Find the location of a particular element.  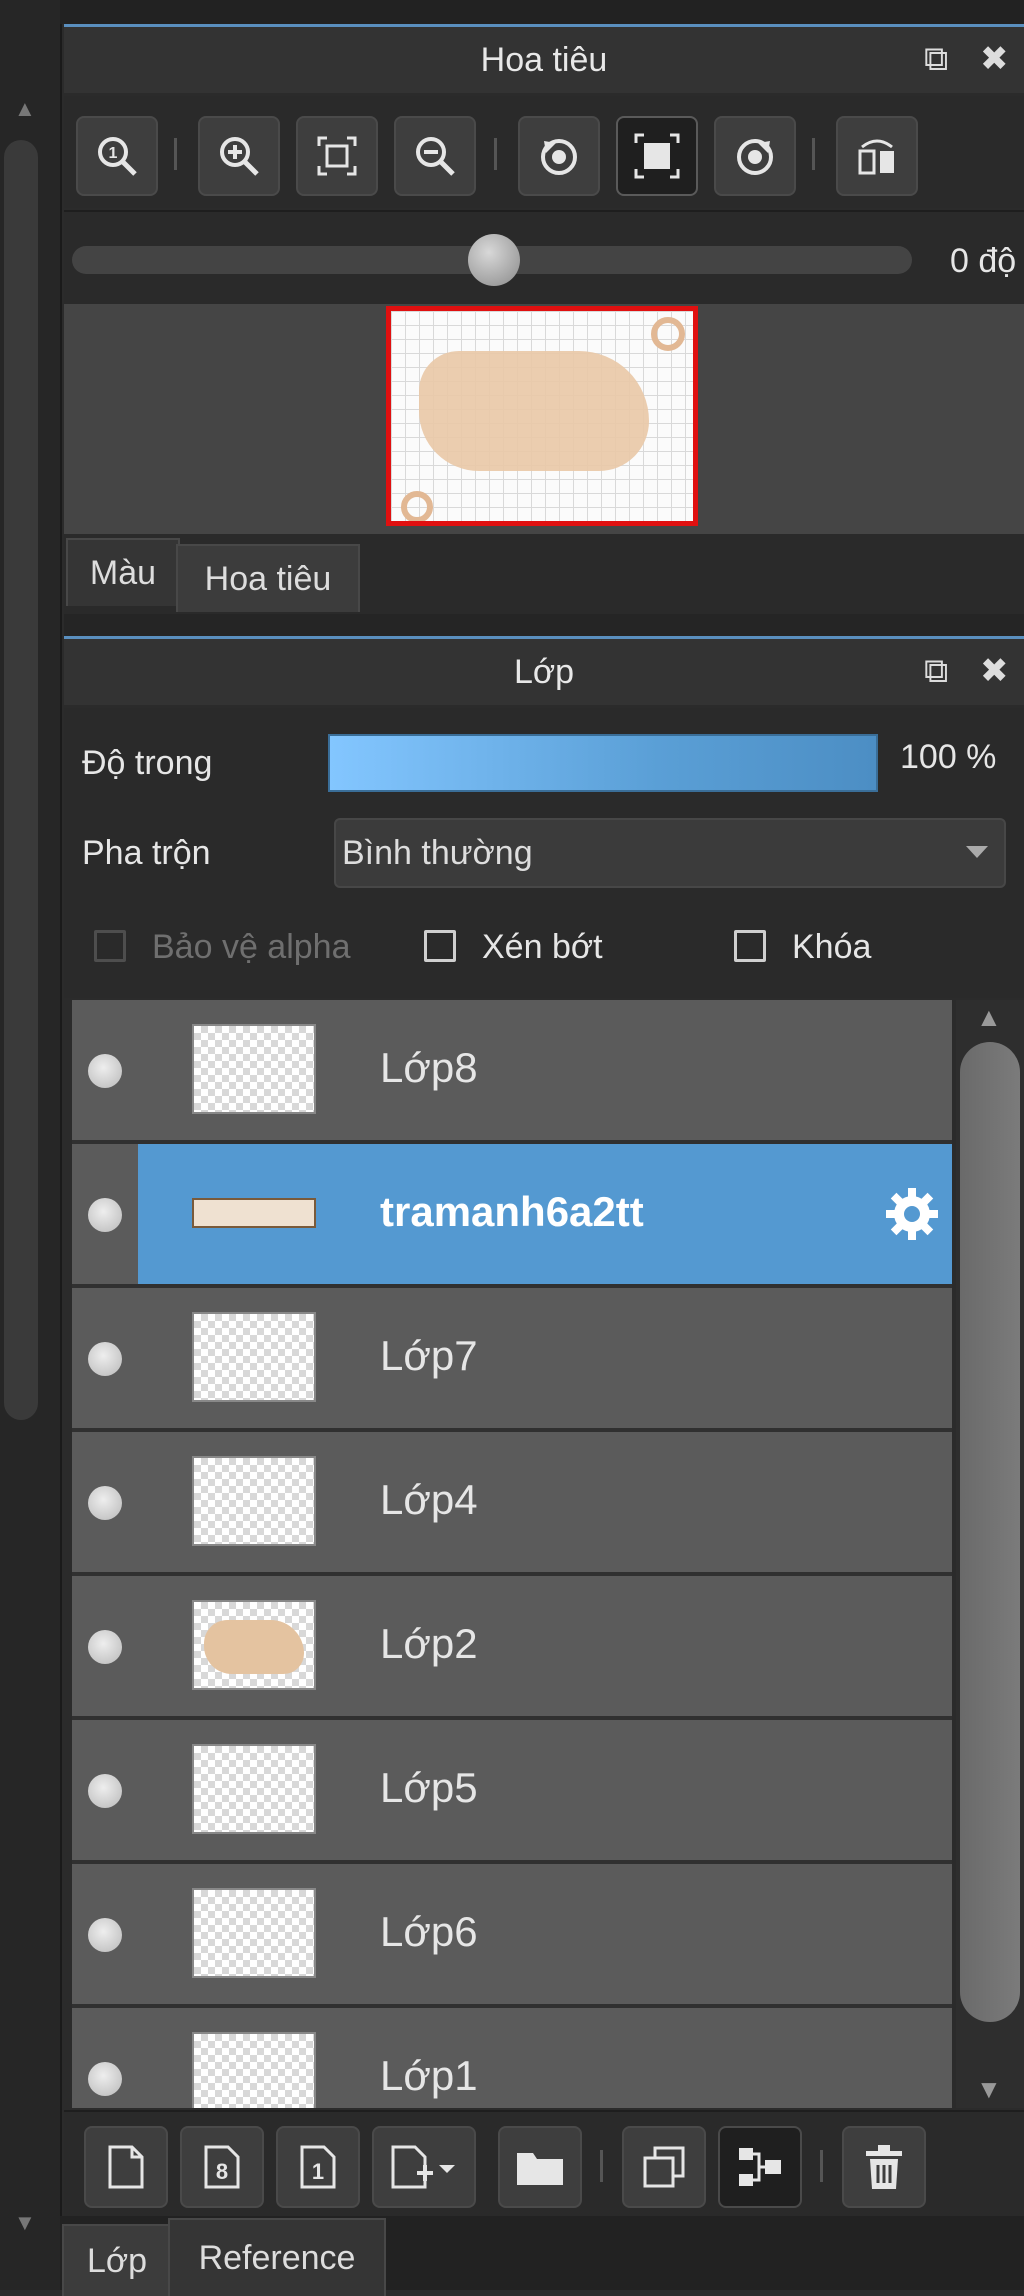

zoom-1x-icon: 1 is located at coordinates (117, 156).